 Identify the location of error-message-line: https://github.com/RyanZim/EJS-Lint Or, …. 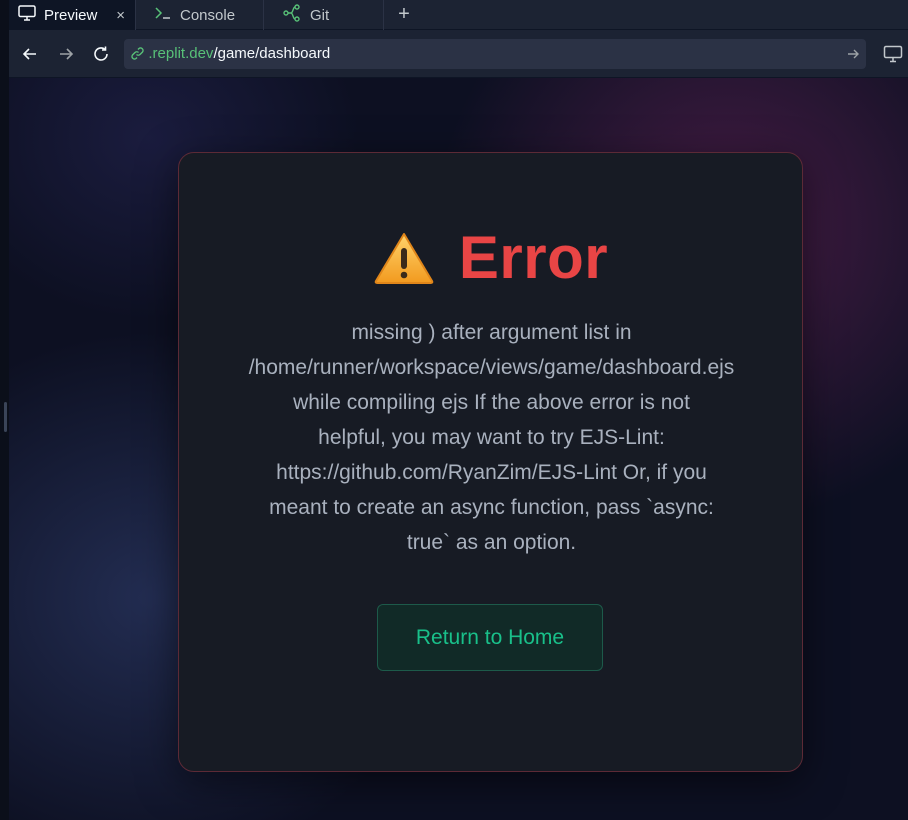
(491, 472).